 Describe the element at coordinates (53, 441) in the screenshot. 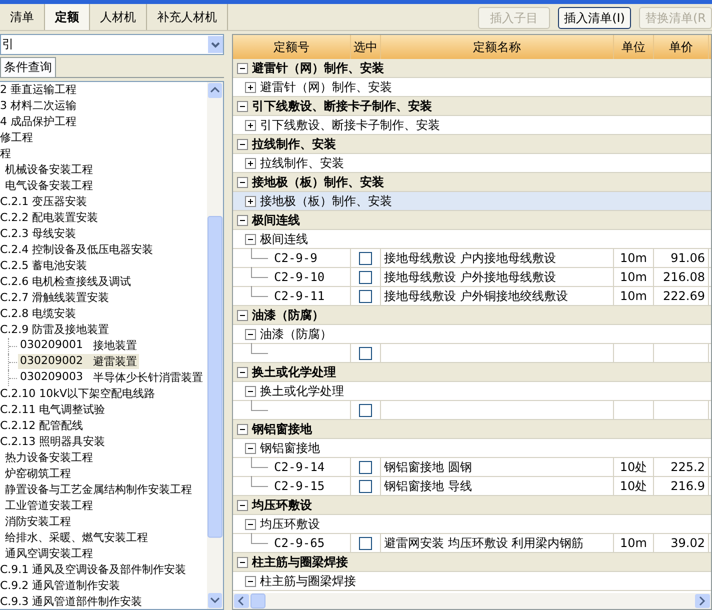

I see `tree-item: C.2.13 照明器具安装` at that location.